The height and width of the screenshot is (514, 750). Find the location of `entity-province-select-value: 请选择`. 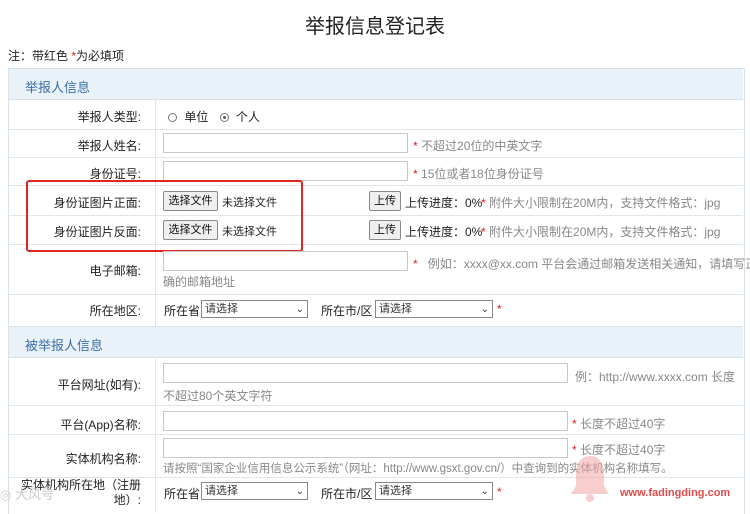

entity-province-select-value: 请选择 is located at coordinates (221, 491).